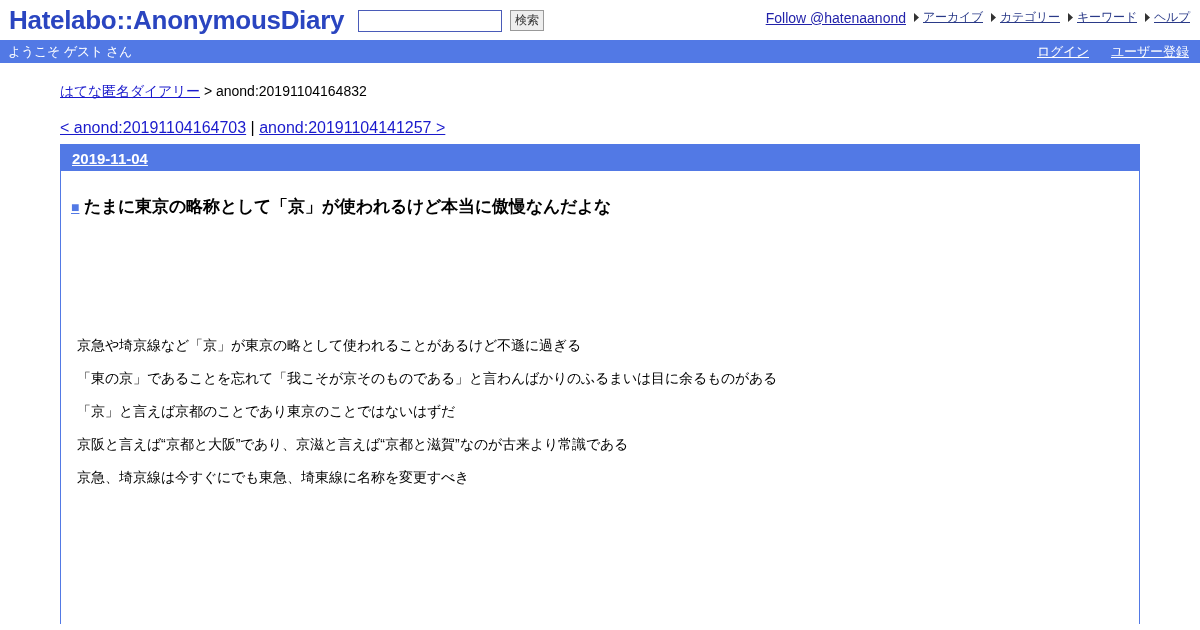 The height and width of the screenshot is (630, 1200). What do you see at coordinates (353, 444) in the screenshot?
I see `entry-paragraph: 京阪と言えば“京都と大阪”であり、京滋と言えば“京都と滋賀”なのが古来より常識である` at bounding box center [353, 444].